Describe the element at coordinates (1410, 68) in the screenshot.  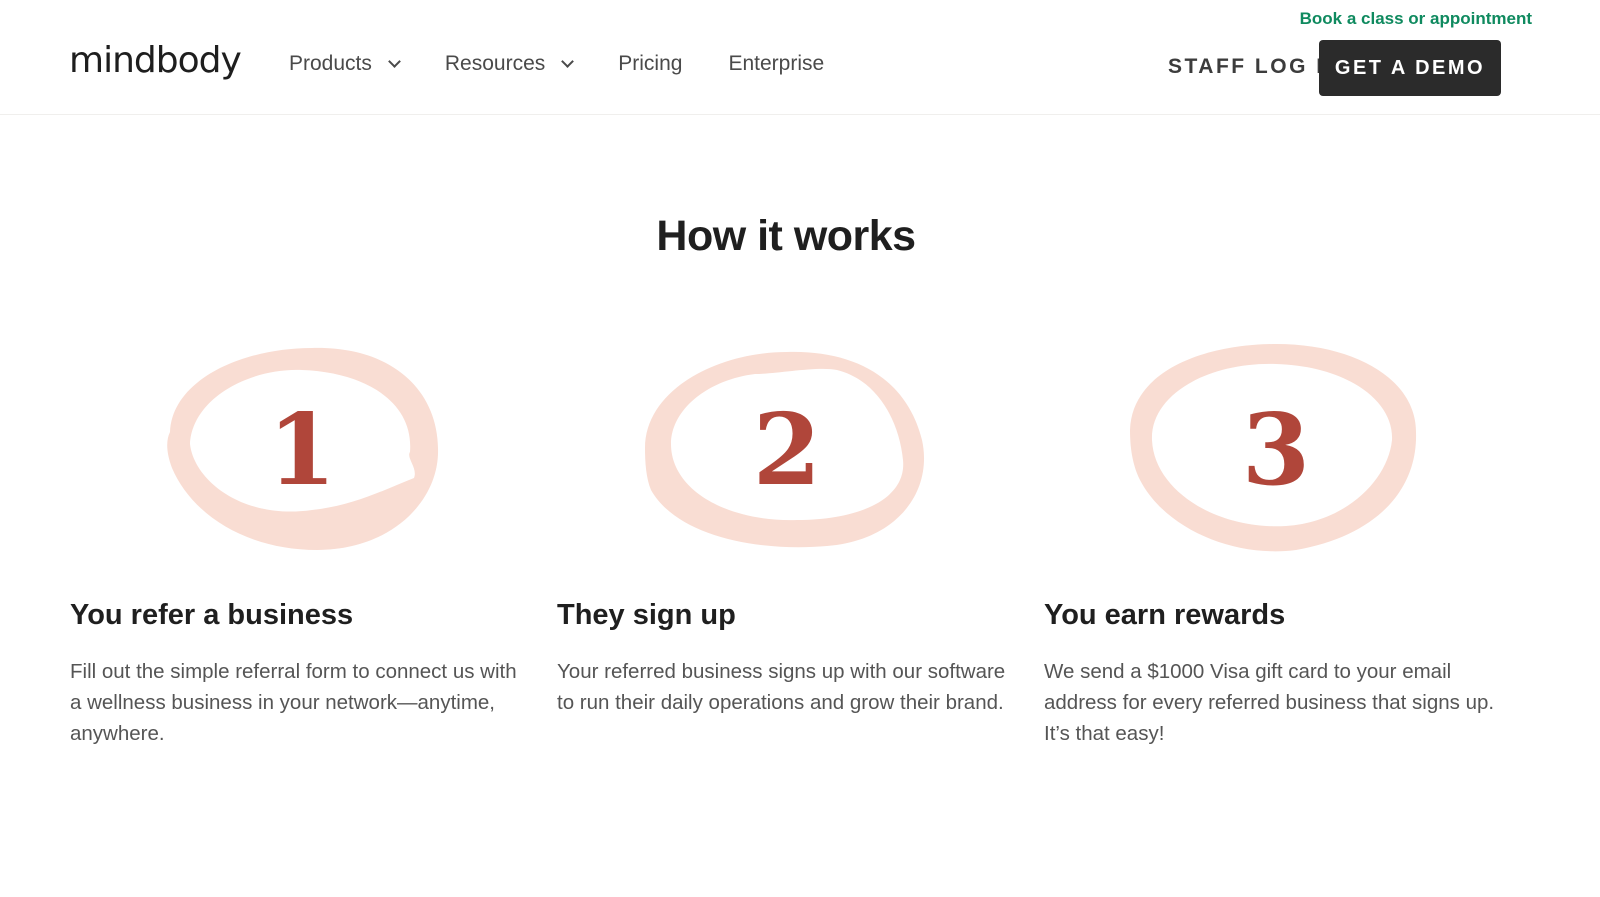
I see `get-demo-button: GET A DEMO` at that location.